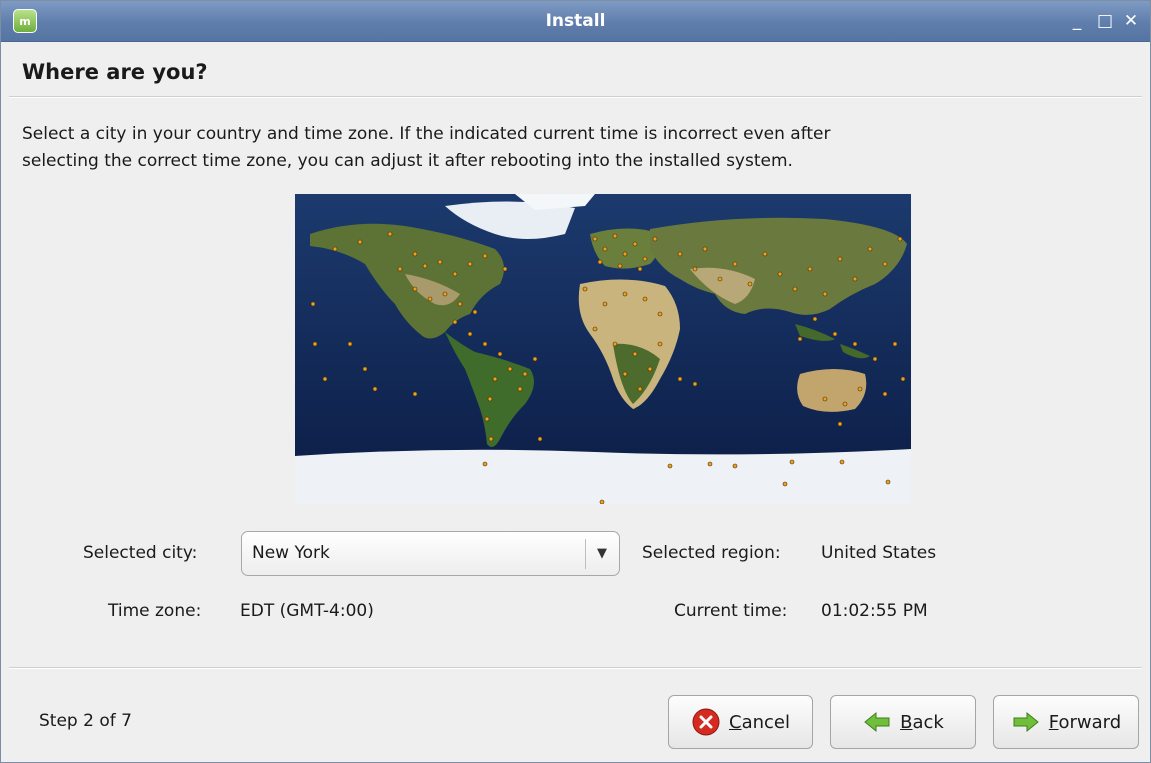 The height and width of the screenshot is (763, 1151). I want to click on current-time-label: Current time:, so click(731, 611).